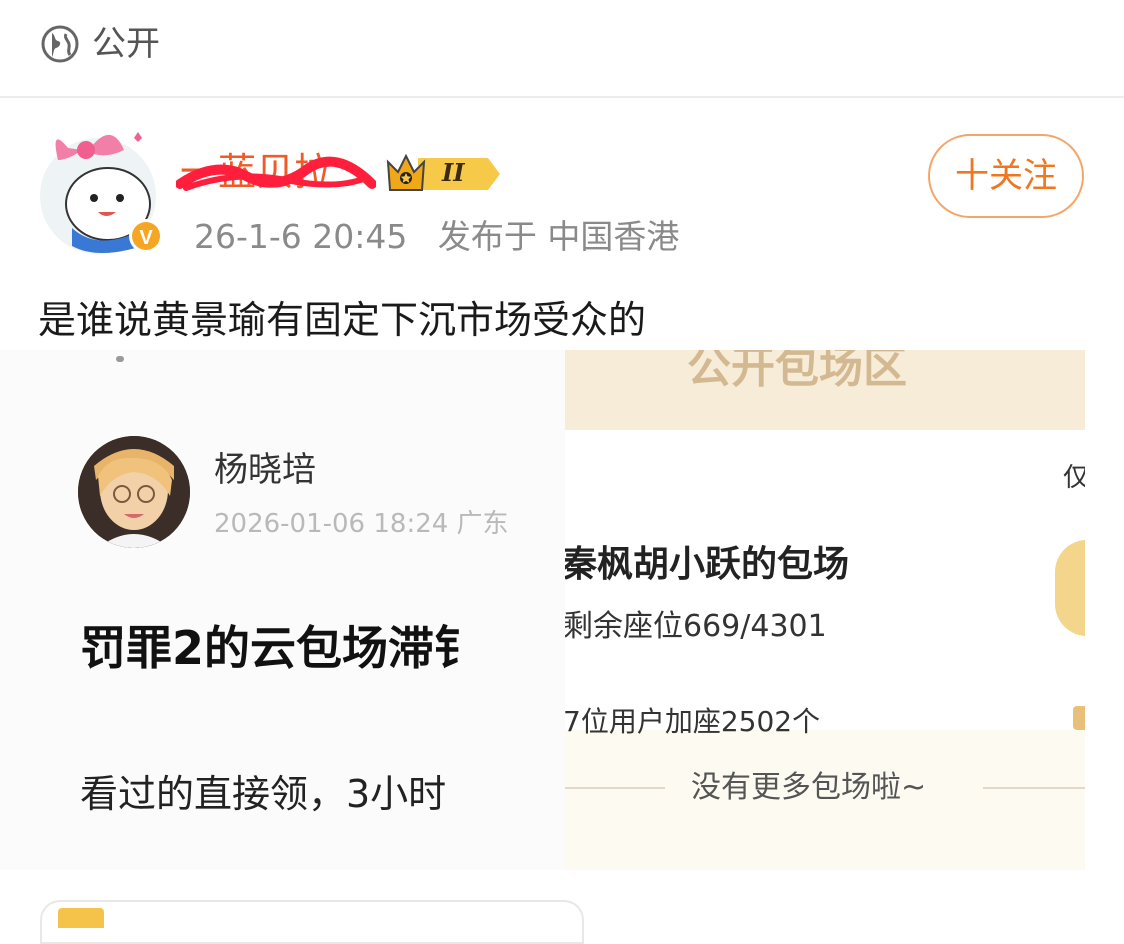  What do you see at coordinates (342, 320) in the screenshot?
I see `post-text: 是谁说黄景瑜有固定下沉市场受众的` at bounding box center [342, 320].